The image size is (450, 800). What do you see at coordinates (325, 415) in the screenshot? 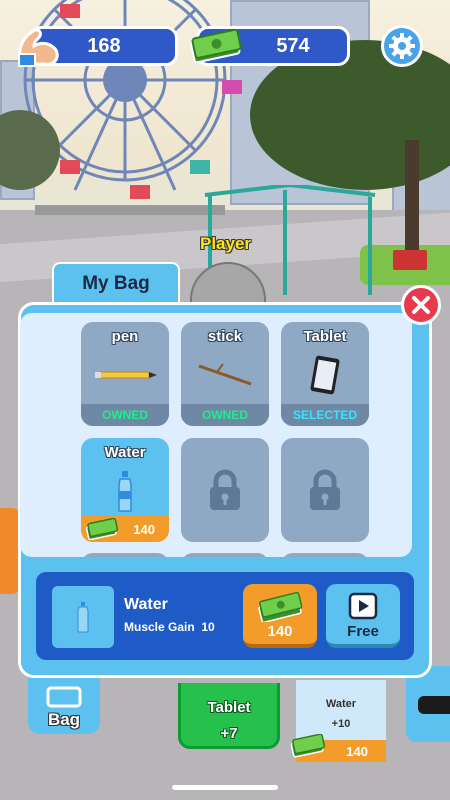
I see `item-status: SELECTED` at bounding box center [325, 415].